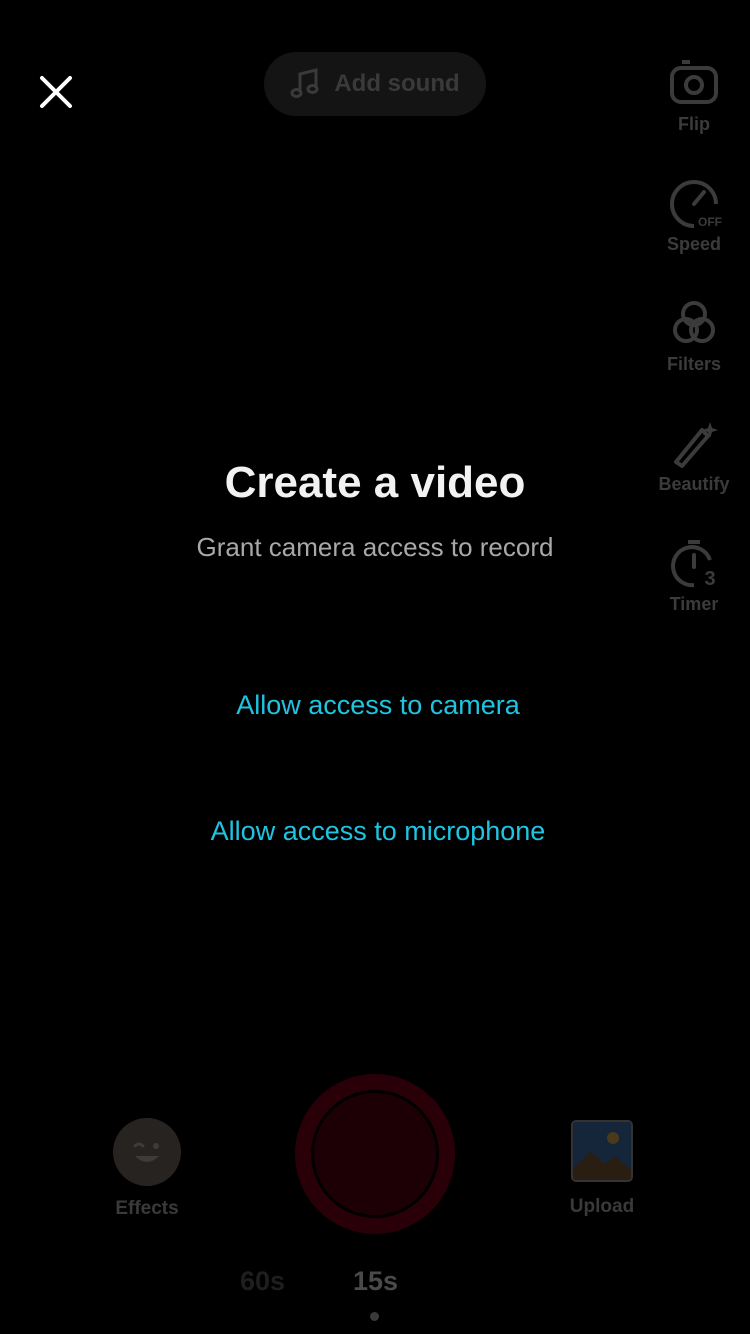  I want to click on winking-face-icon, so click(147, 1152).